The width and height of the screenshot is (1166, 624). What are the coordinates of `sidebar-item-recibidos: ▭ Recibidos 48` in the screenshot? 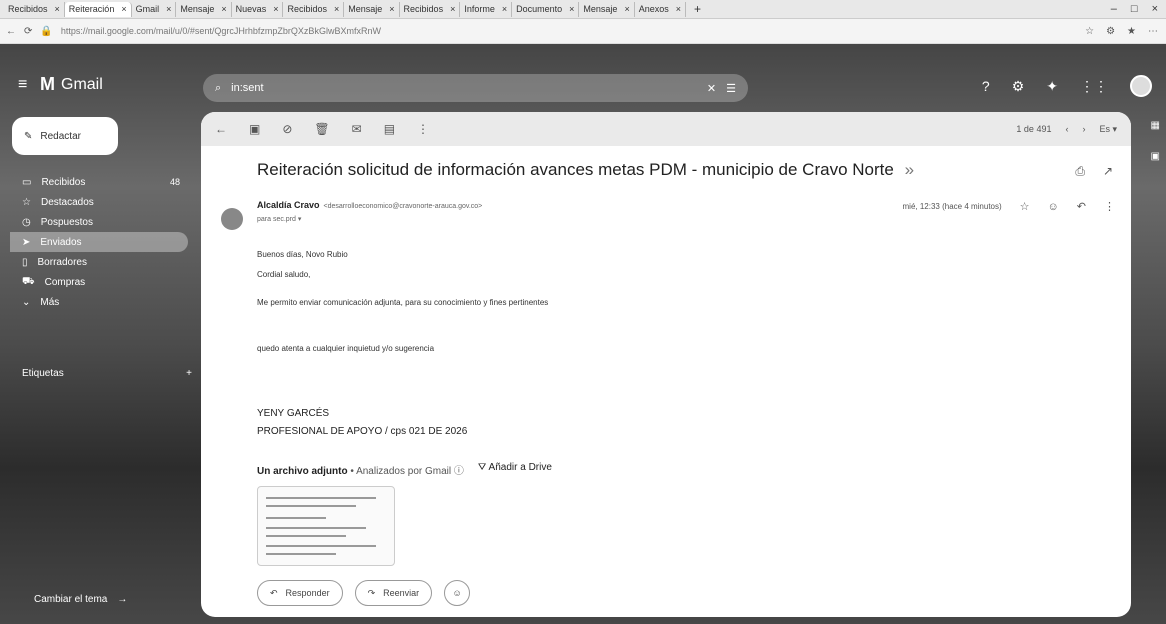 It's located at (99, 182).